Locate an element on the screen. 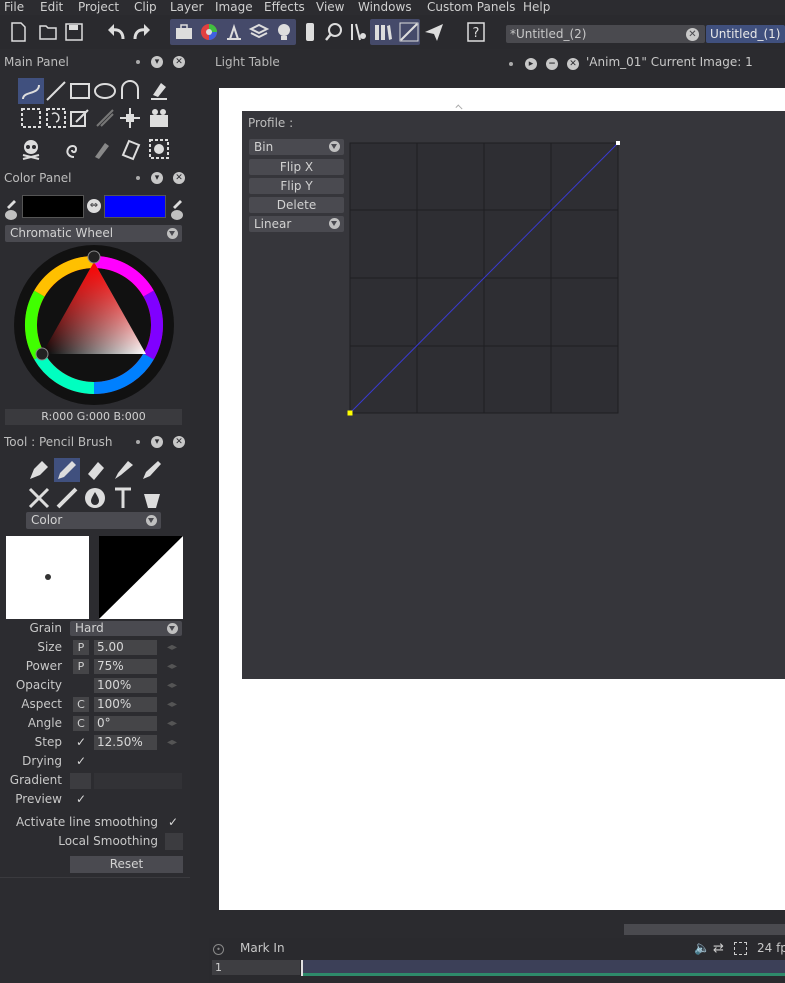 This screenshot has width=785, height=983. menu-project: Project is located at coordinates (98, 7).